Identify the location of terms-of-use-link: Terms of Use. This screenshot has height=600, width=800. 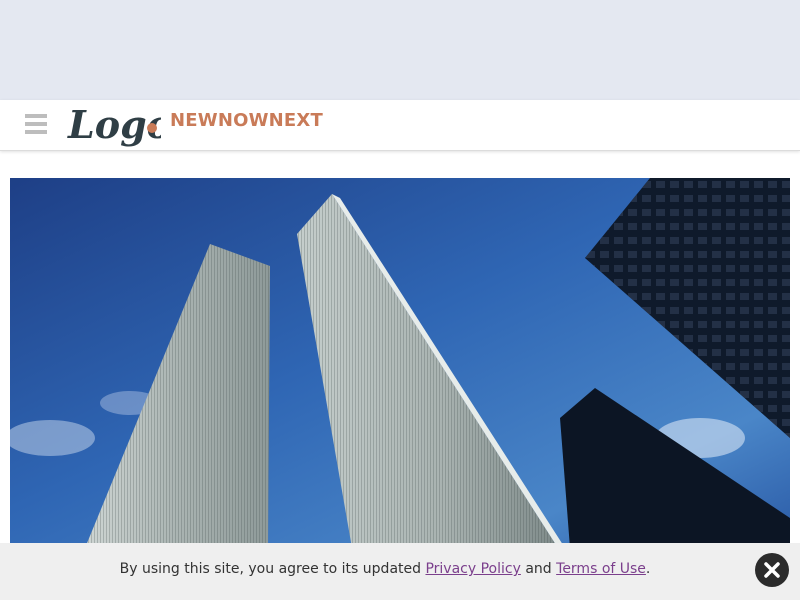
(601, 569).